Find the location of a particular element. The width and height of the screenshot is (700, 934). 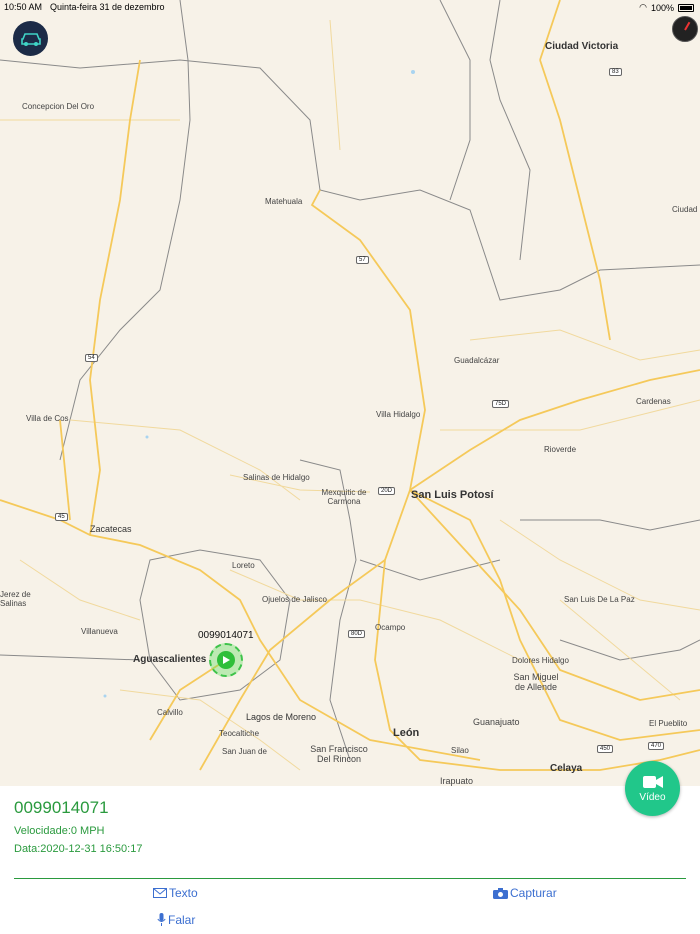

vehicle-list-button is located at coordinates (30, 38).